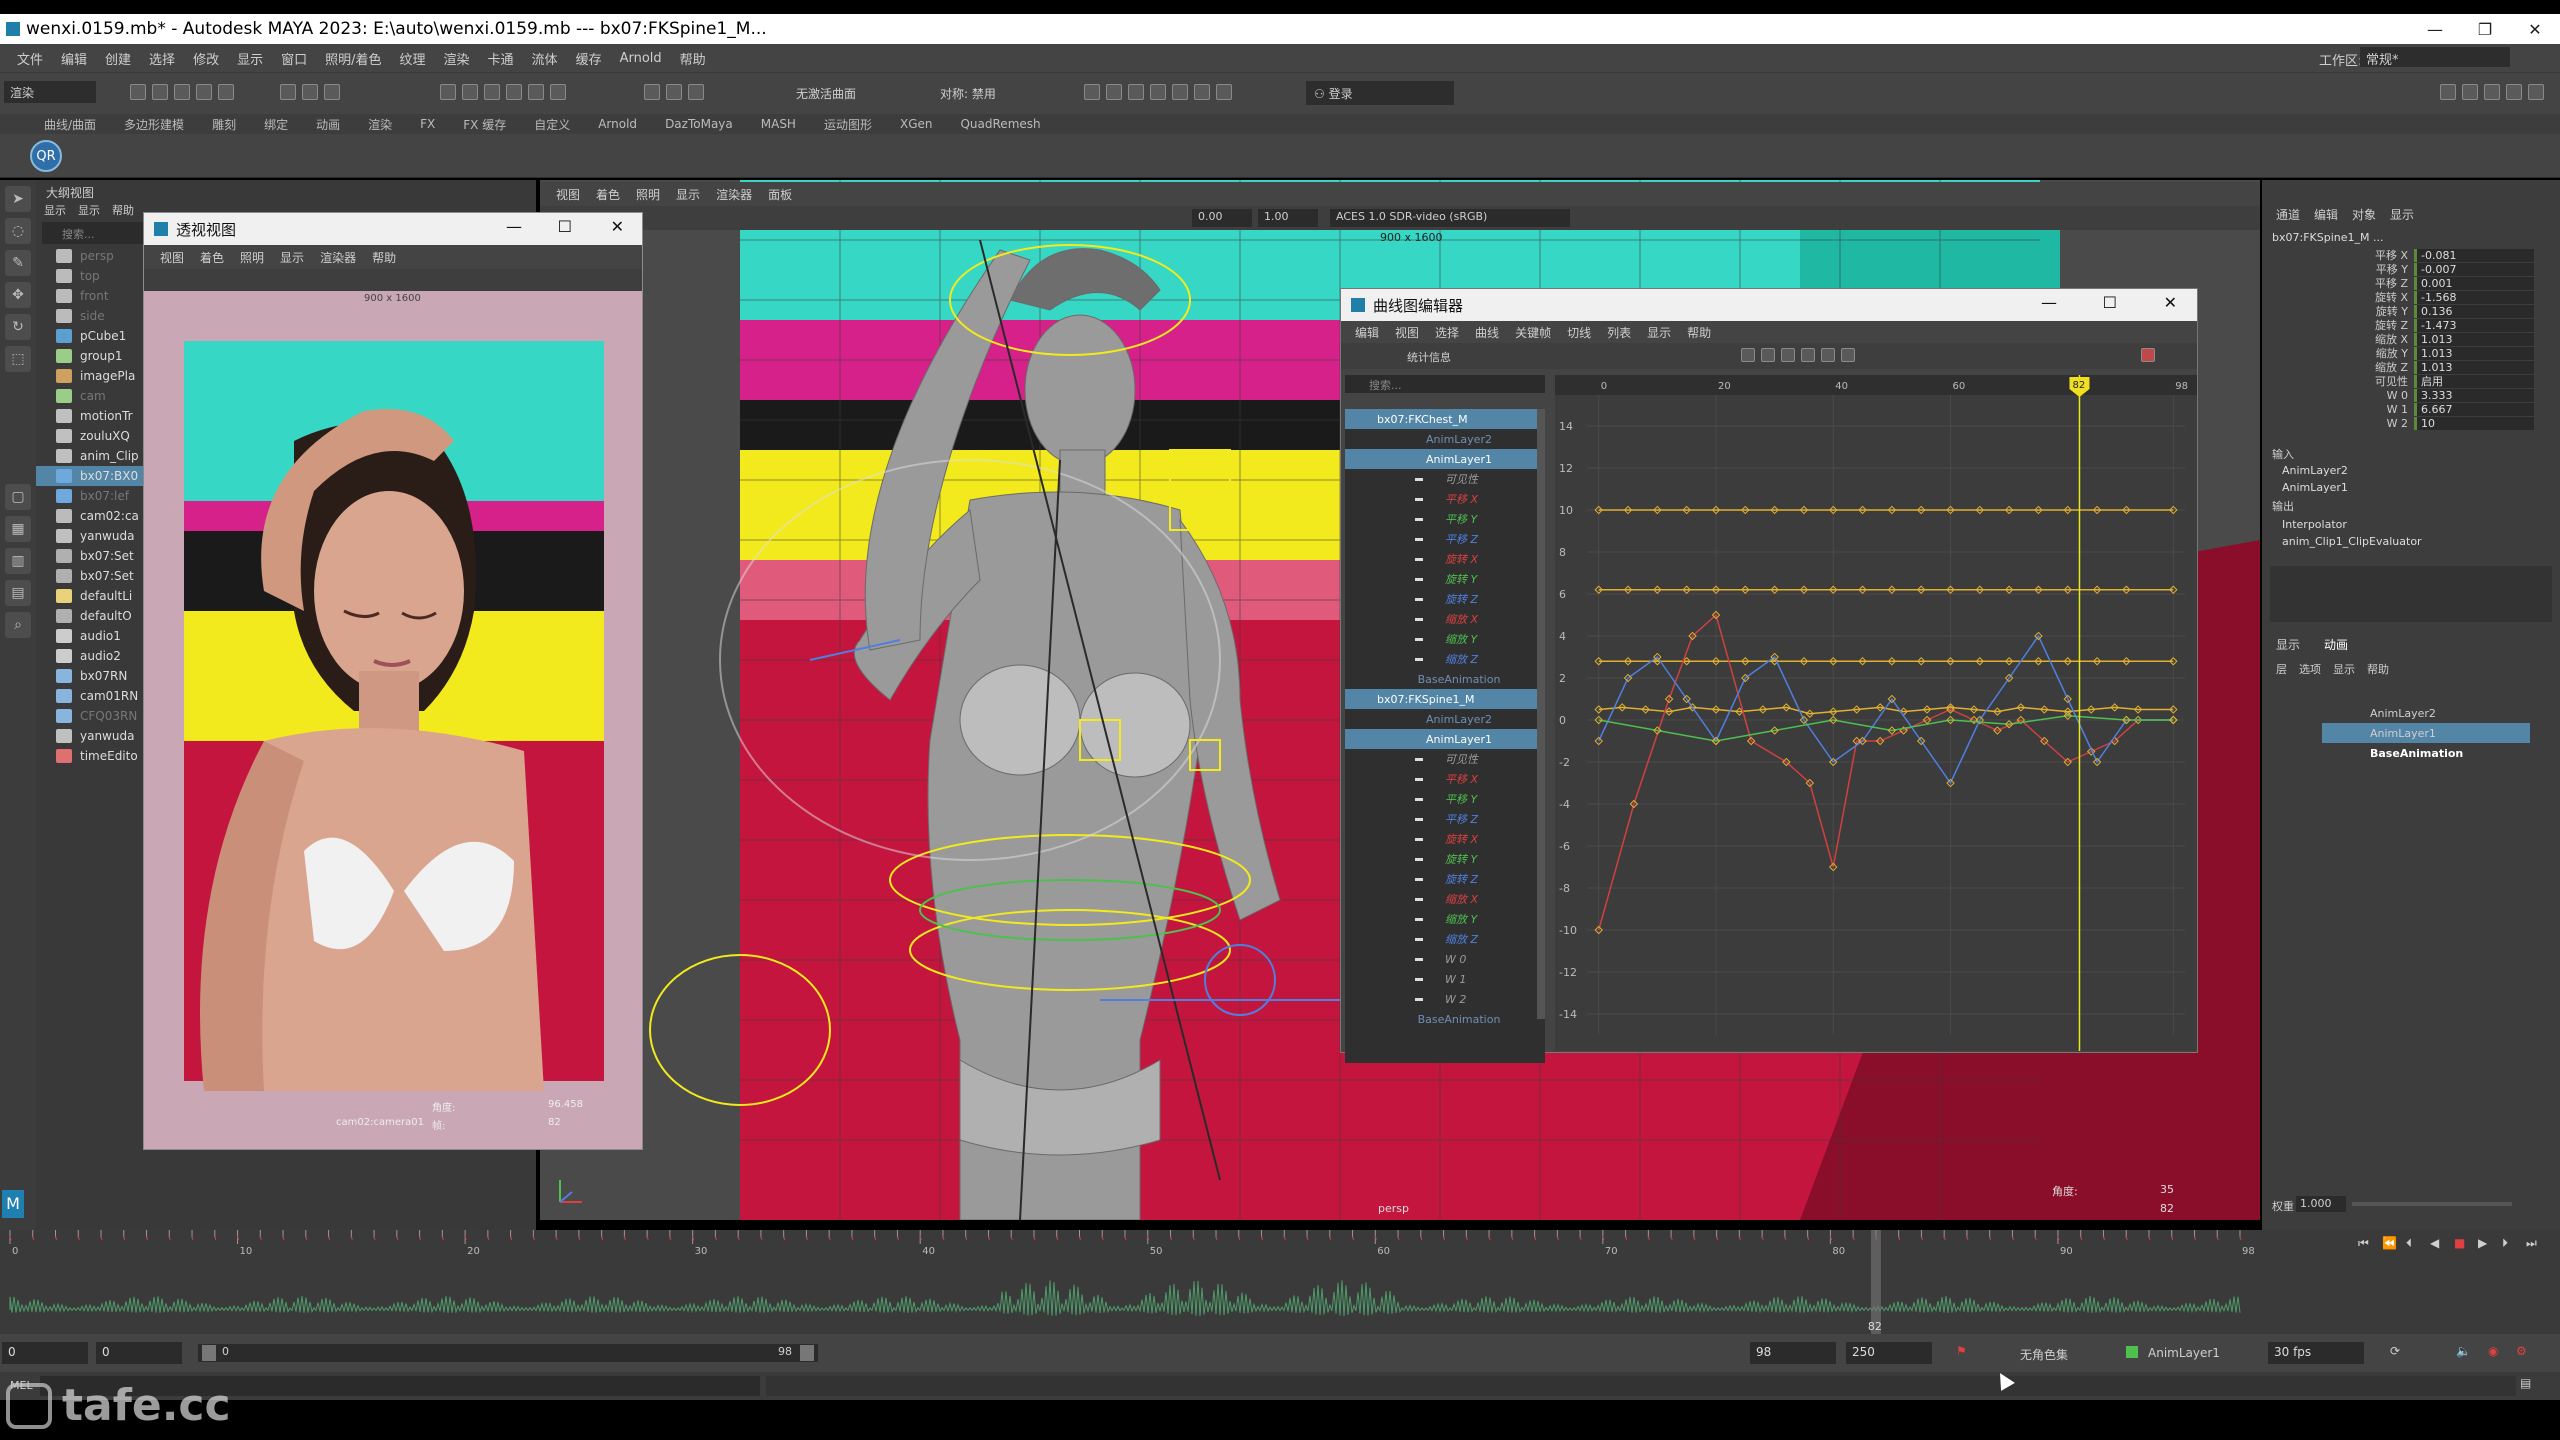 This screenshot has width=2560, height=1440. What do you see at coordinates (338, 257) in the screenshot?
I see `pw-menu-renderer: 渲染器` at bounding box center [338, 257].